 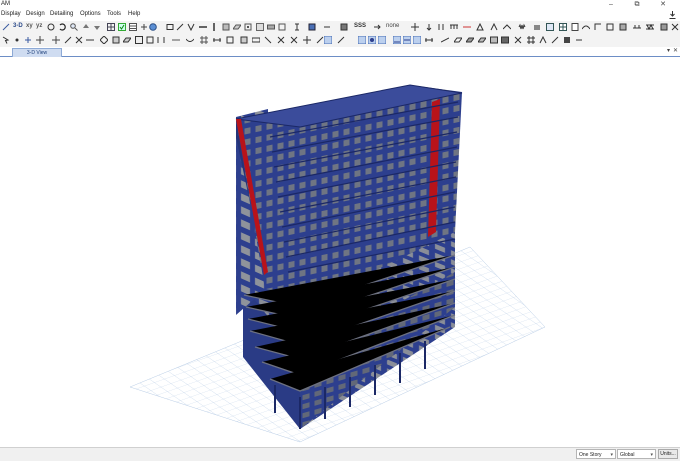 What do you see at coordinates (668, 50) in the screenshot?
I see `tab-list-icon: ▾` at bounding box center [668, 50].